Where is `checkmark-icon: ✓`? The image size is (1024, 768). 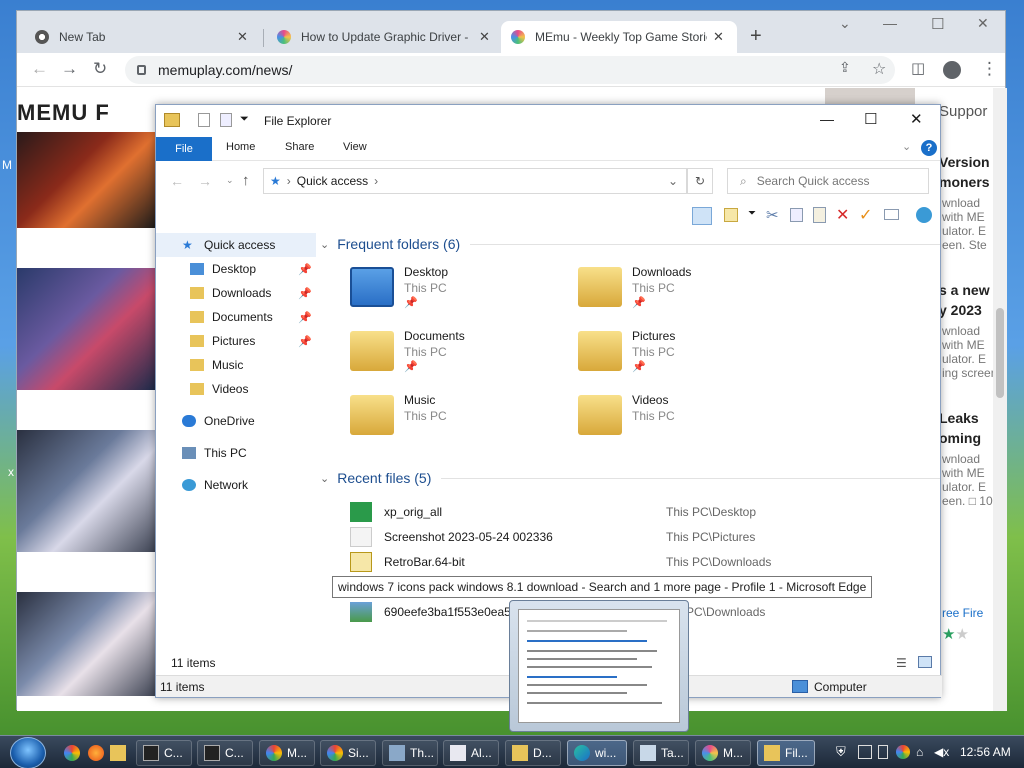 checkmark-icon: ✓ is located at coordinates (865, 215).